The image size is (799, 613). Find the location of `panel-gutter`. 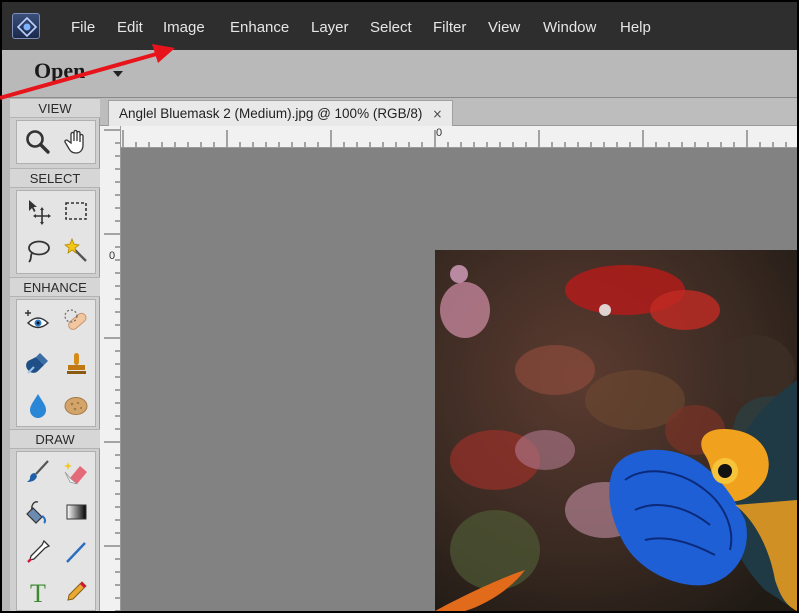

panel-gutter is located at coordinates (6, 354).